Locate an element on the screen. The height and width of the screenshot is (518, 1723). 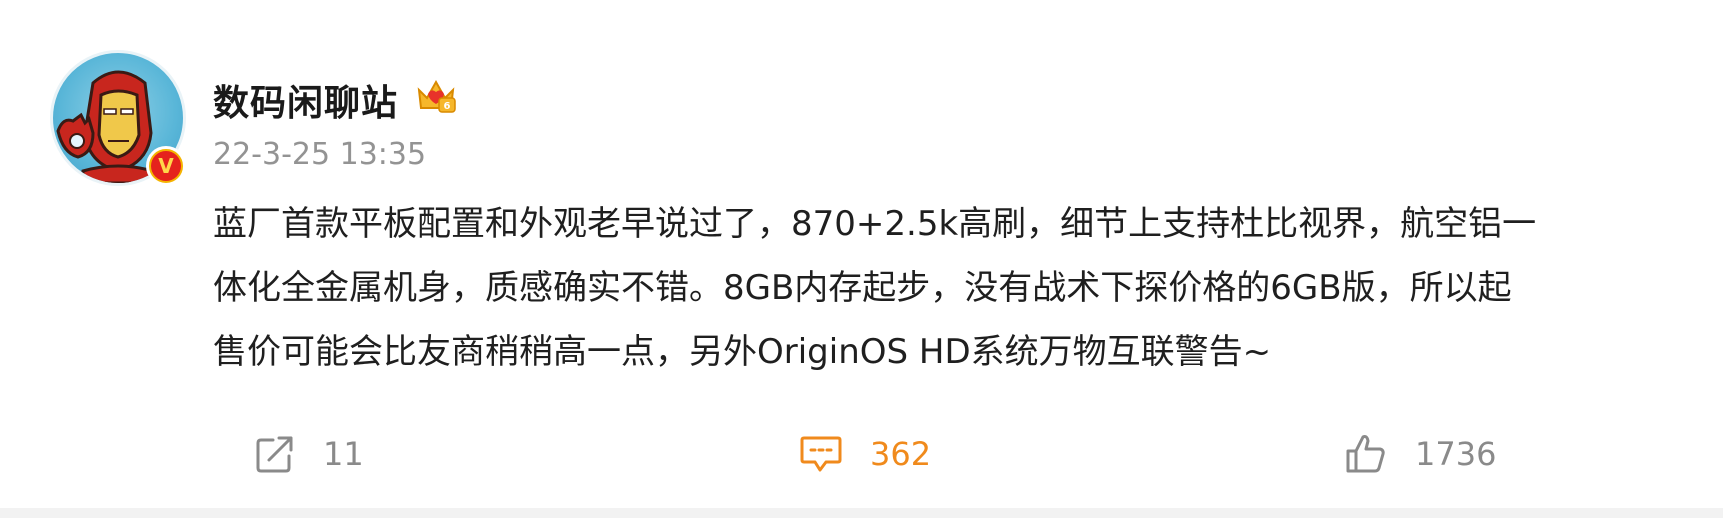
repost-count: 11 is located at coordinates (343, 454).